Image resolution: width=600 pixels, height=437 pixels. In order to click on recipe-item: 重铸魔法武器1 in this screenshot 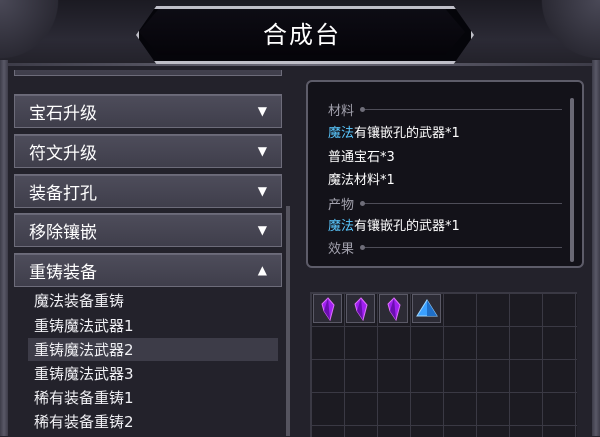, I will do `click(153, 325)`.